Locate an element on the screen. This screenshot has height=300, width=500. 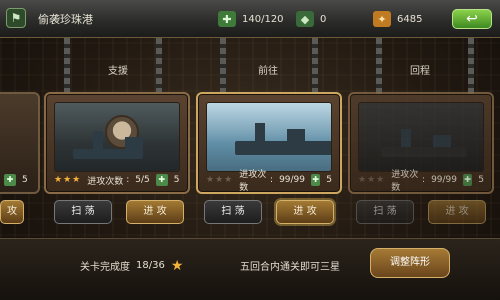
back-button: ↩ is located at coordinates (472, 19).